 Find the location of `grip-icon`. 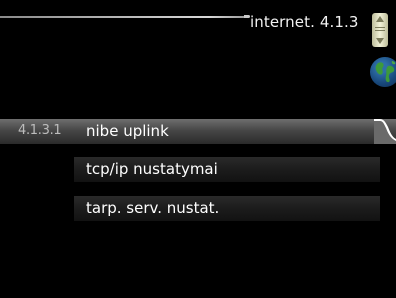

grip-icon is located at coordinates (380, 30).